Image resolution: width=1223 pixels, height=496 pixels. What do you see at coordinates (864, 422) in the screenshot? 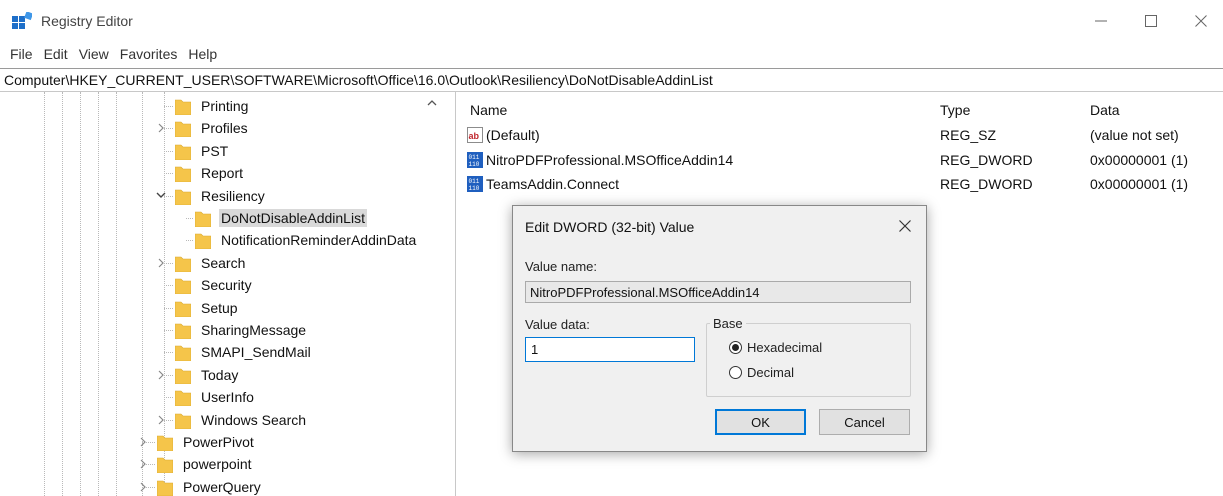
I see `cancel-button: Cancel` at bounding box center [864, 422].